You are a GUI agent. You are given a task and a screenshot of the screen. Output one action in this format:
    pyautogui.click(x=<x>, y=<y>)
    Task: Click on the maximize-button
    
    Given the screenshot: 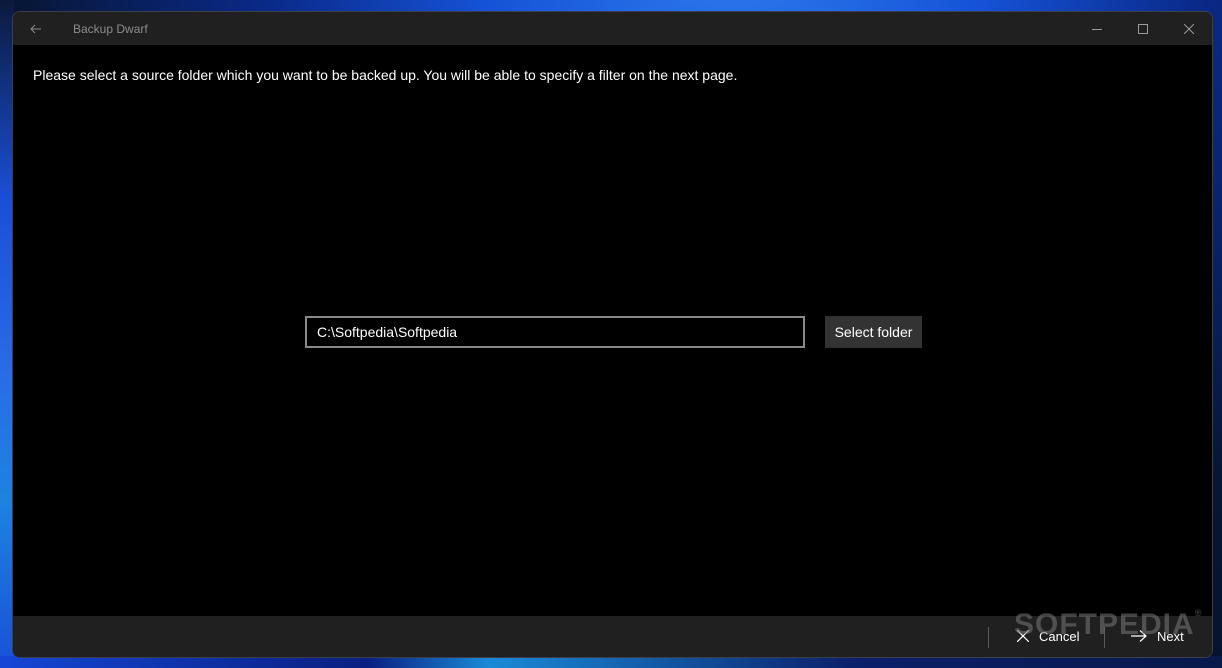 What is the action you would take?
    pyautogui.click(x=1143, y=28)
    